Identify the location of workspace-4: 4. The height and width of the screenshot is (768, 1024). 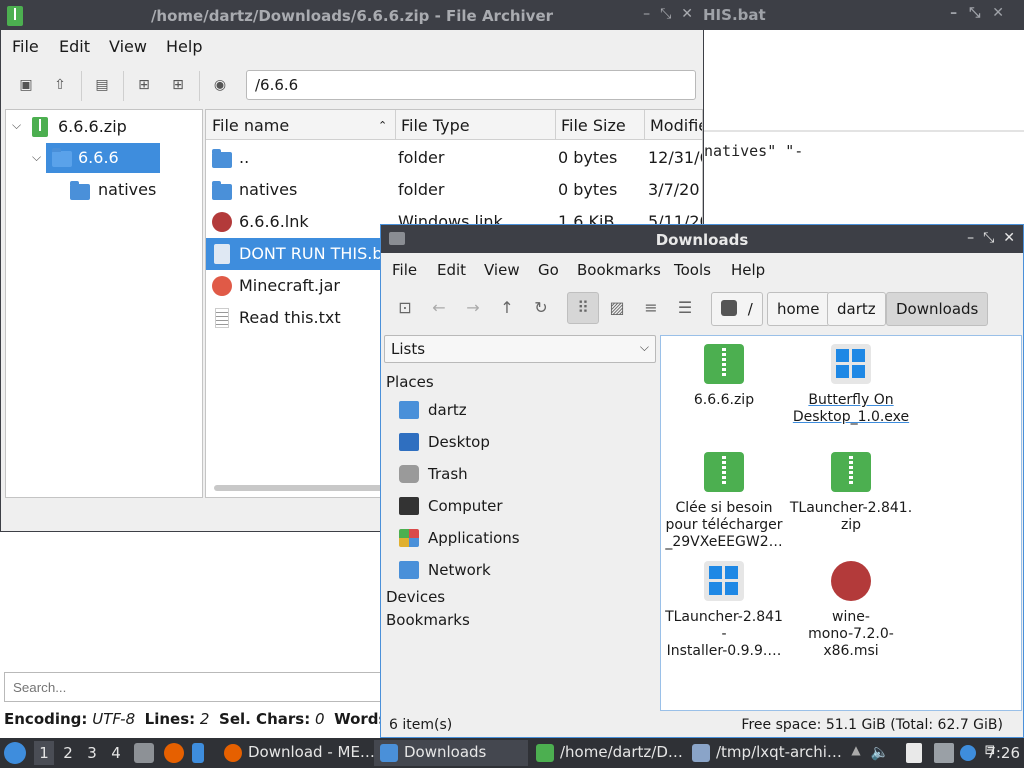
(116, 753).